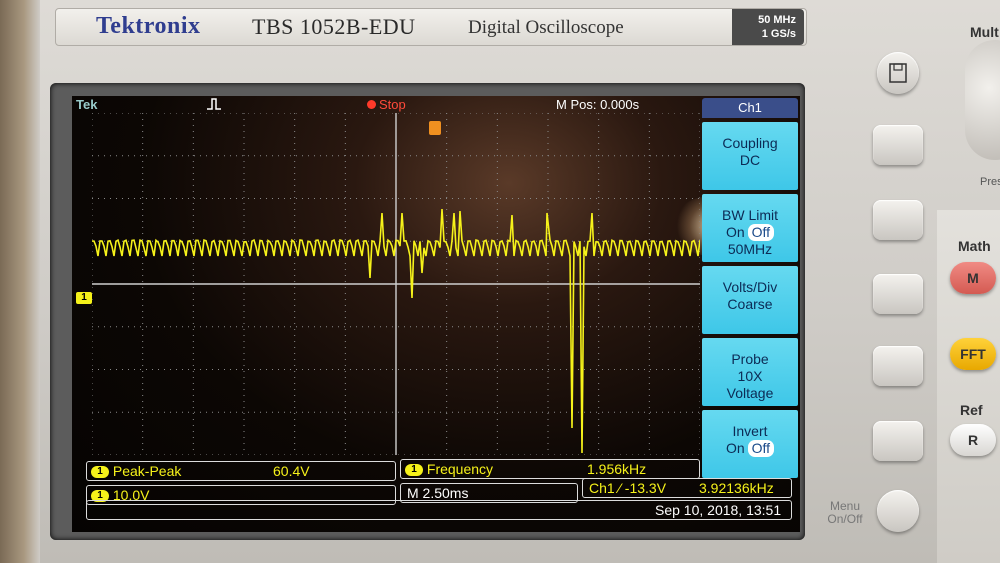  I want to click on save-button, so click(898, 73).